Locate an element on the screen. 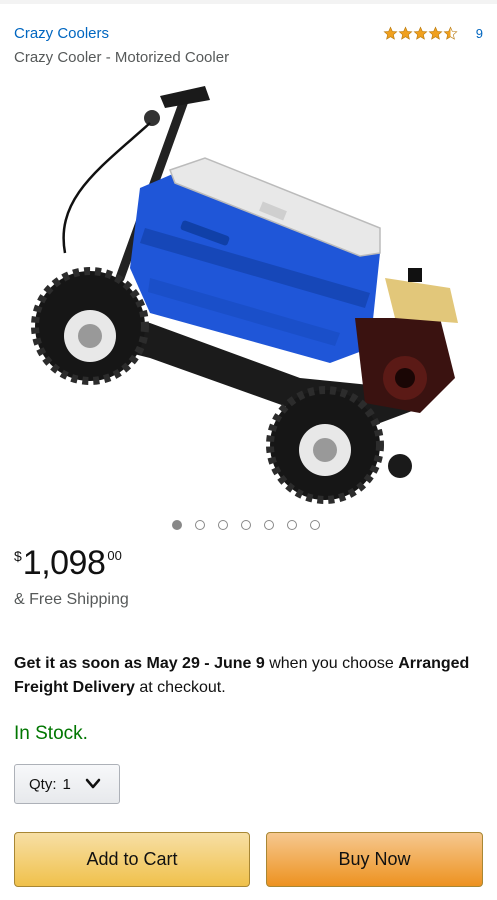 Image resolution: width=497 pixels, height=900 pixels. star-half-icon is located at coordinates (450, 33).